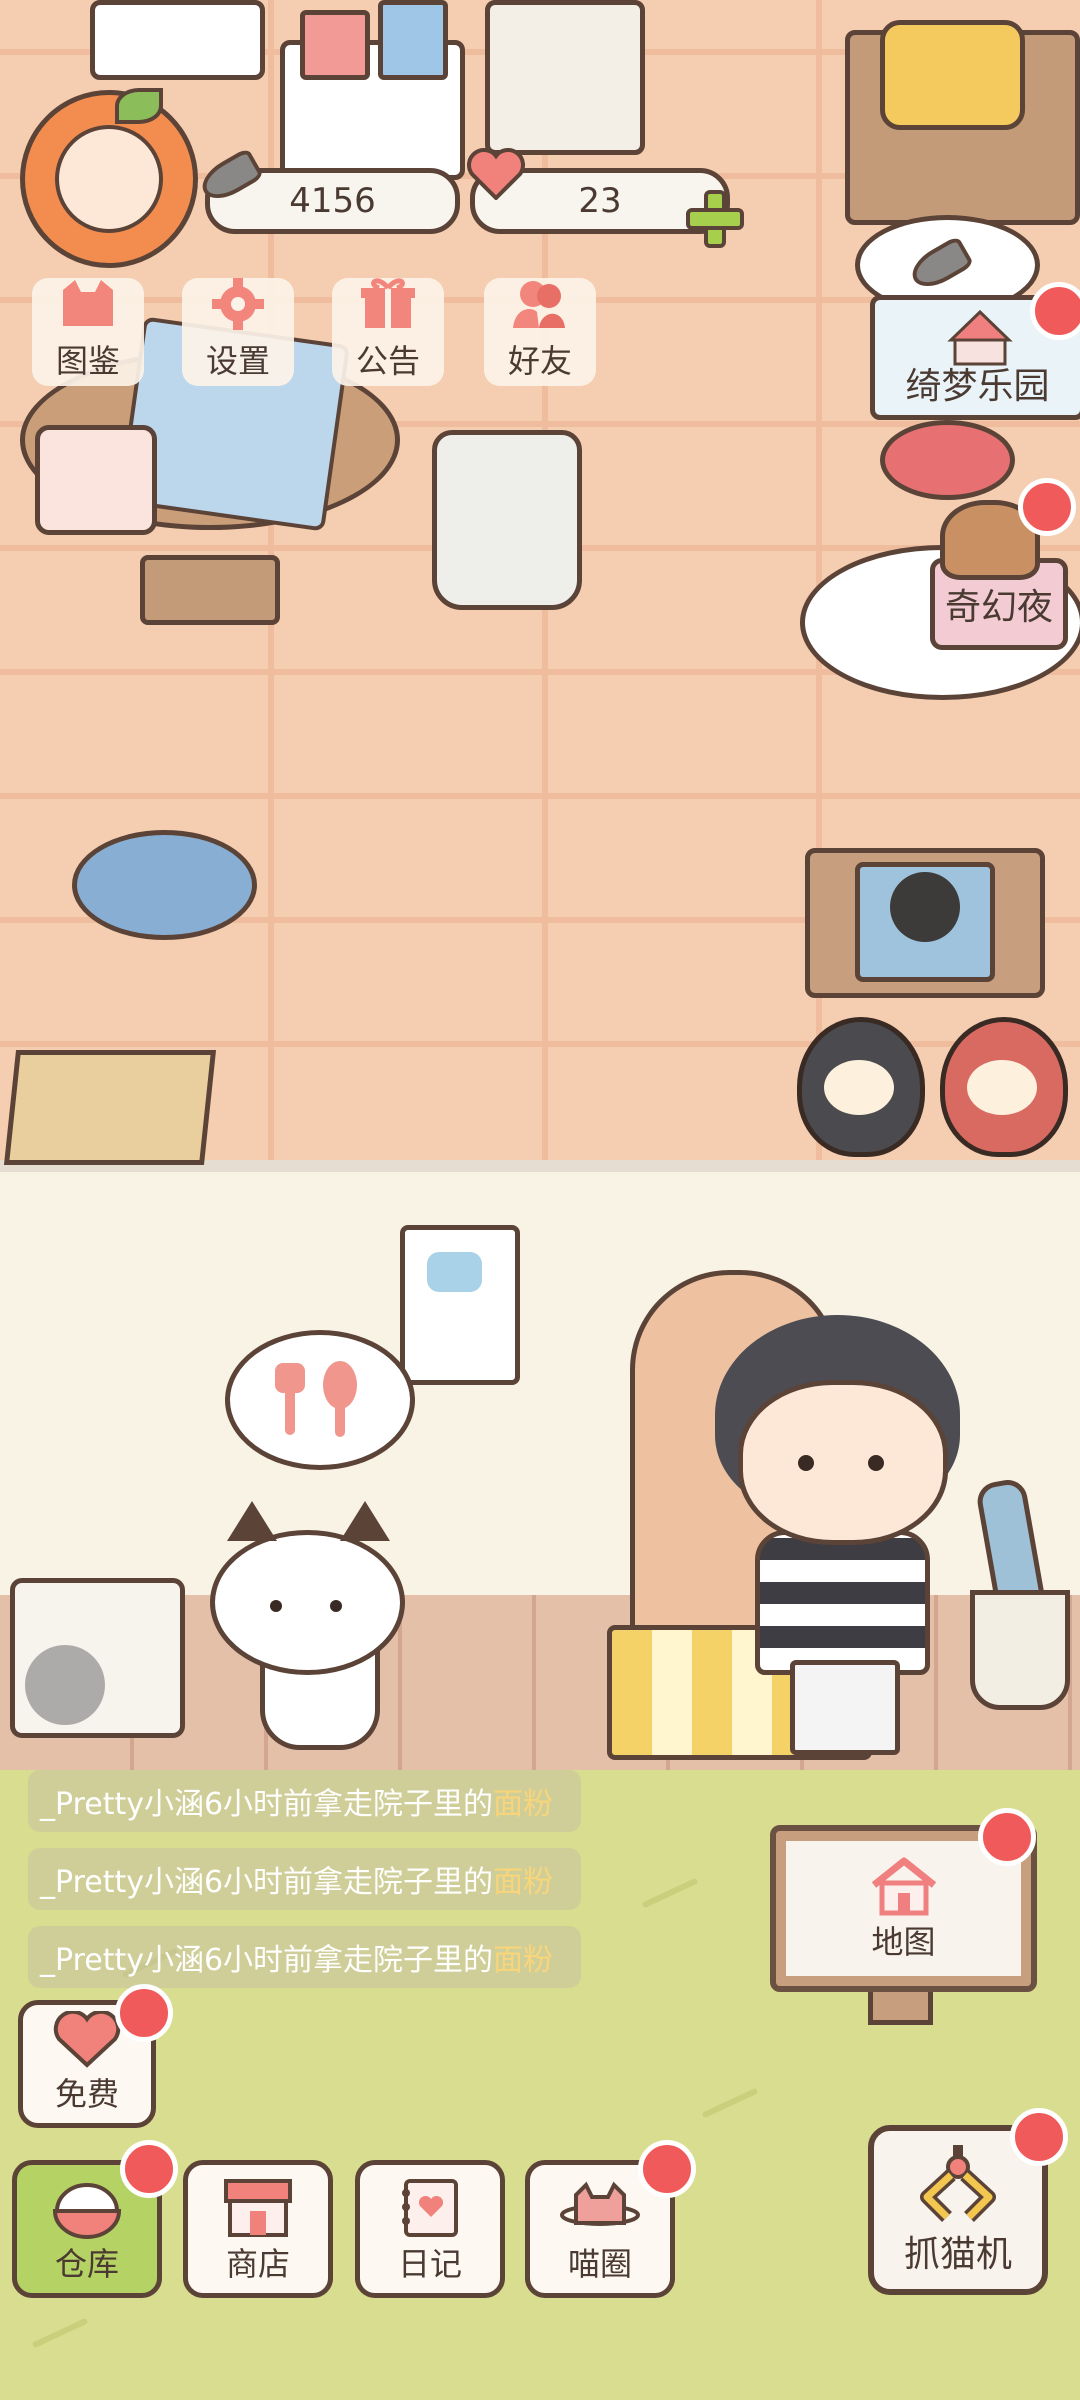 The width and height of the screenshot is (1080, 2400). What do you see at coordinates (87, 2211) in the screenshot?
I see `rice-bowl-icon` at bounding box center [87, 2211].